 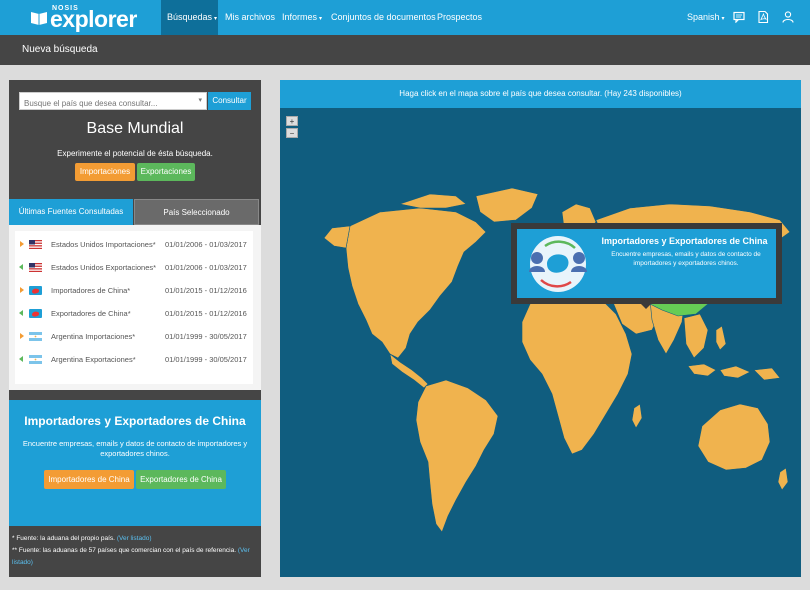 I want to click on chevron-down-icon: ▾, so click(x=200, y=100).